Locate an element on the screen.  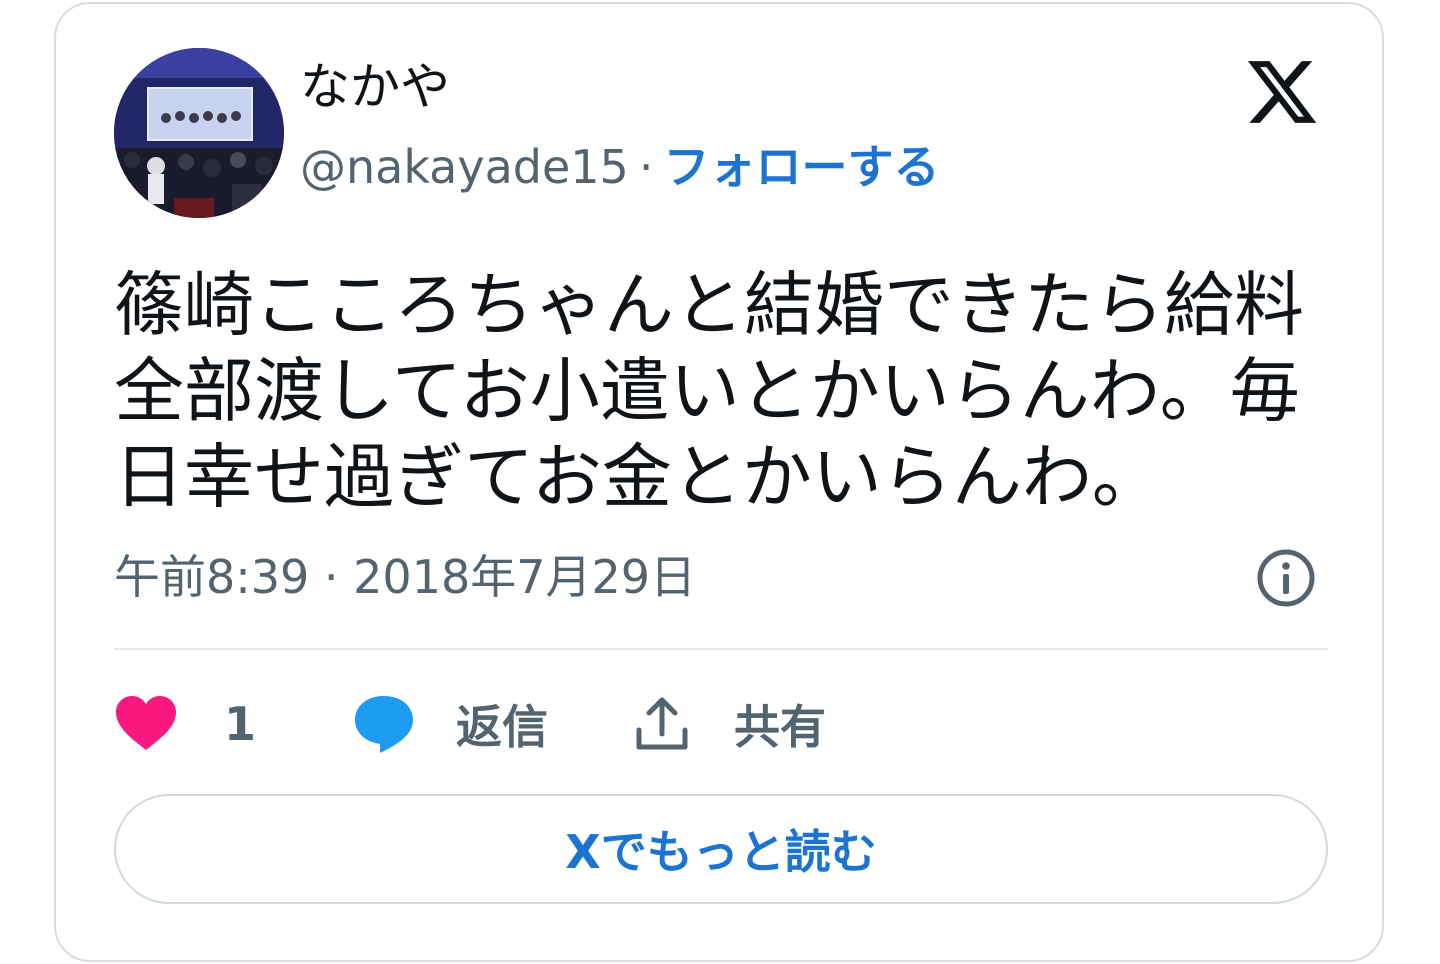
x-logo-icon-graphic is located at coordinates (1282, 92).